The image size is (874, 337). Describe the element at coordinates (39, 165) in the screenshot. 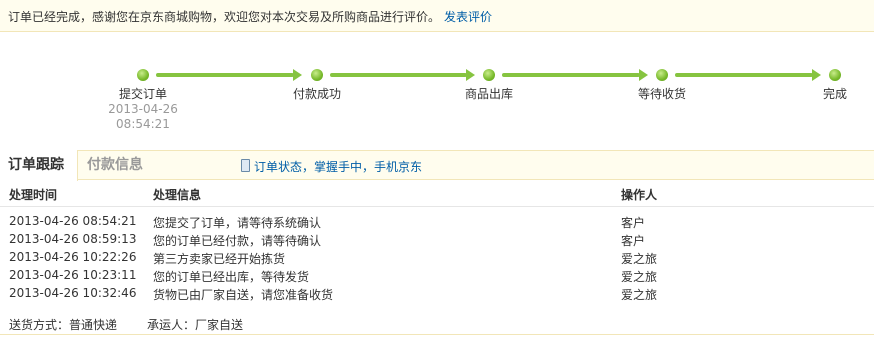

I see `tab-order-tracking: 订单跟踪` at that location.